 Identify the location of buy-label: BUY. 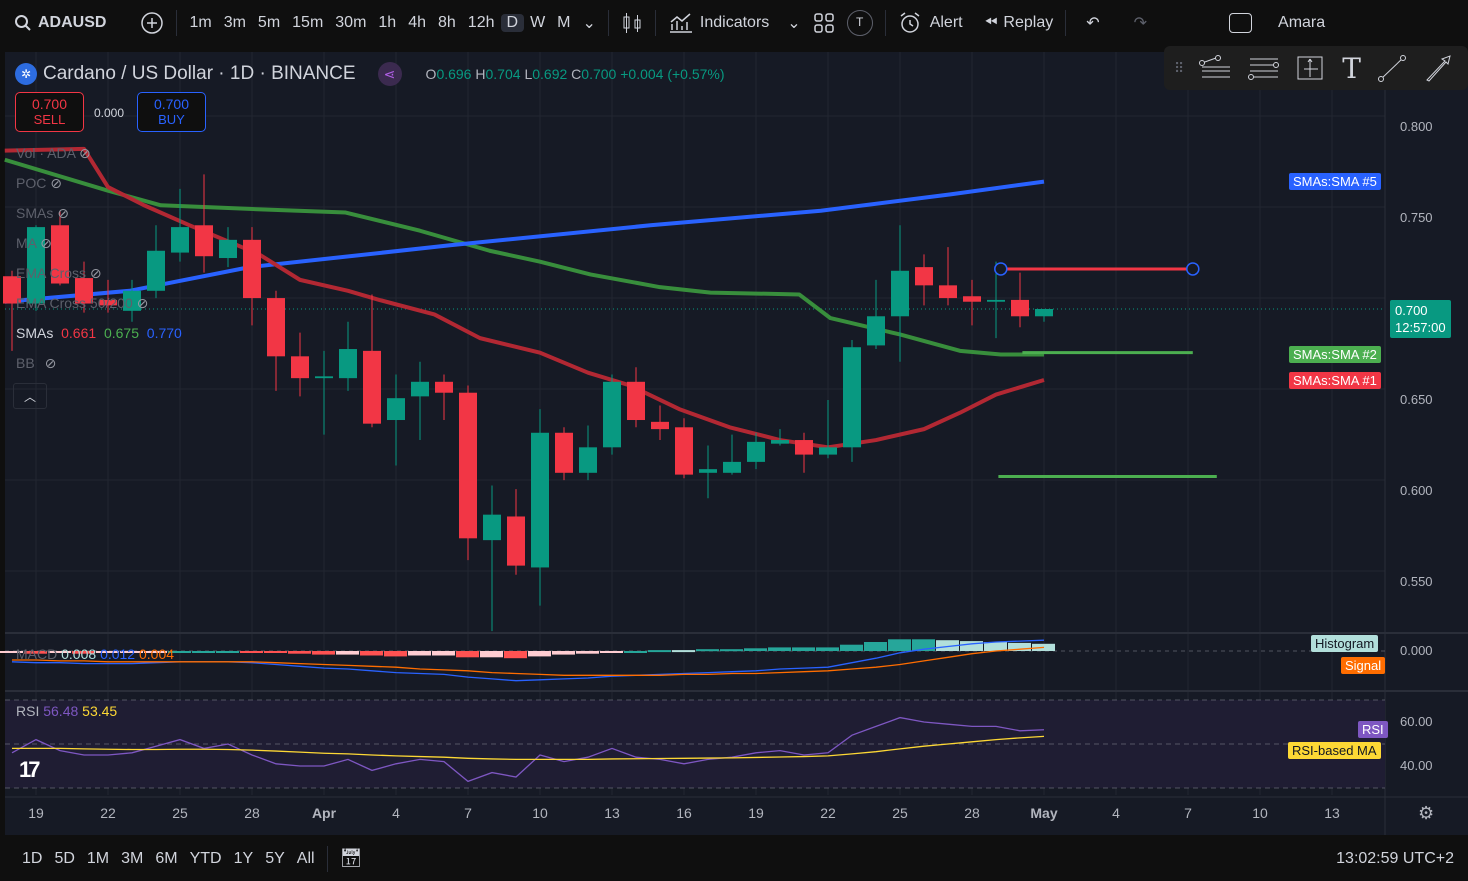
(171, 119).